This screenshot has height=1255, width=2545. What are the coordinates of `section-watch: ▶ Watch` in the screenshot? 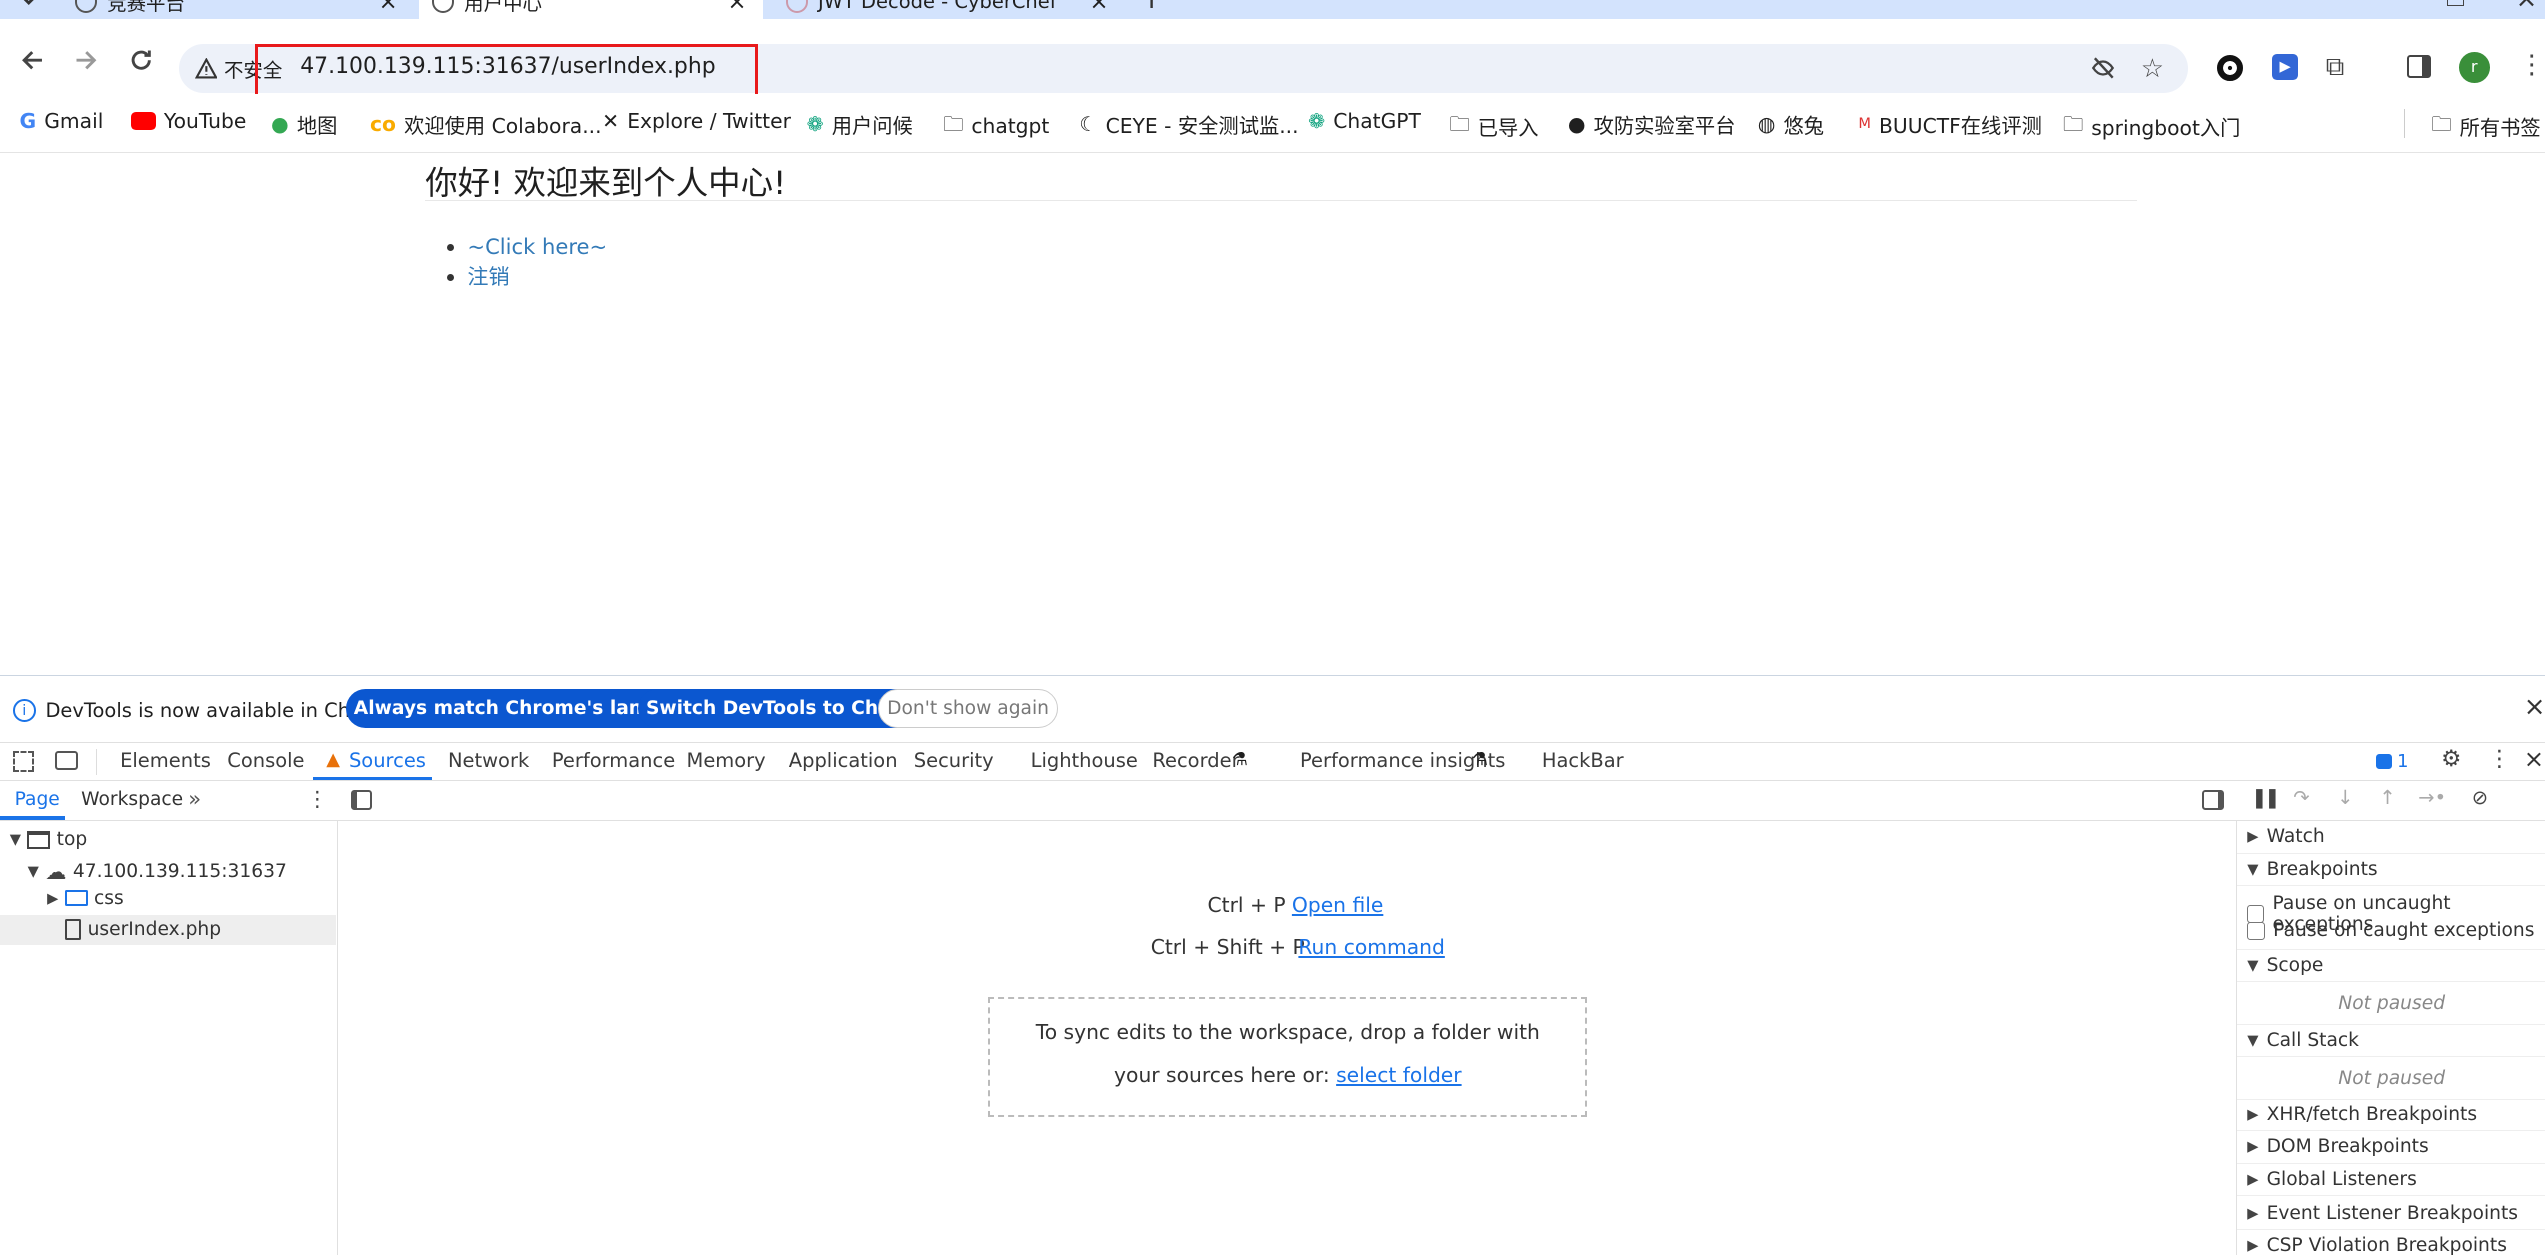 It's located at (2391, 837).